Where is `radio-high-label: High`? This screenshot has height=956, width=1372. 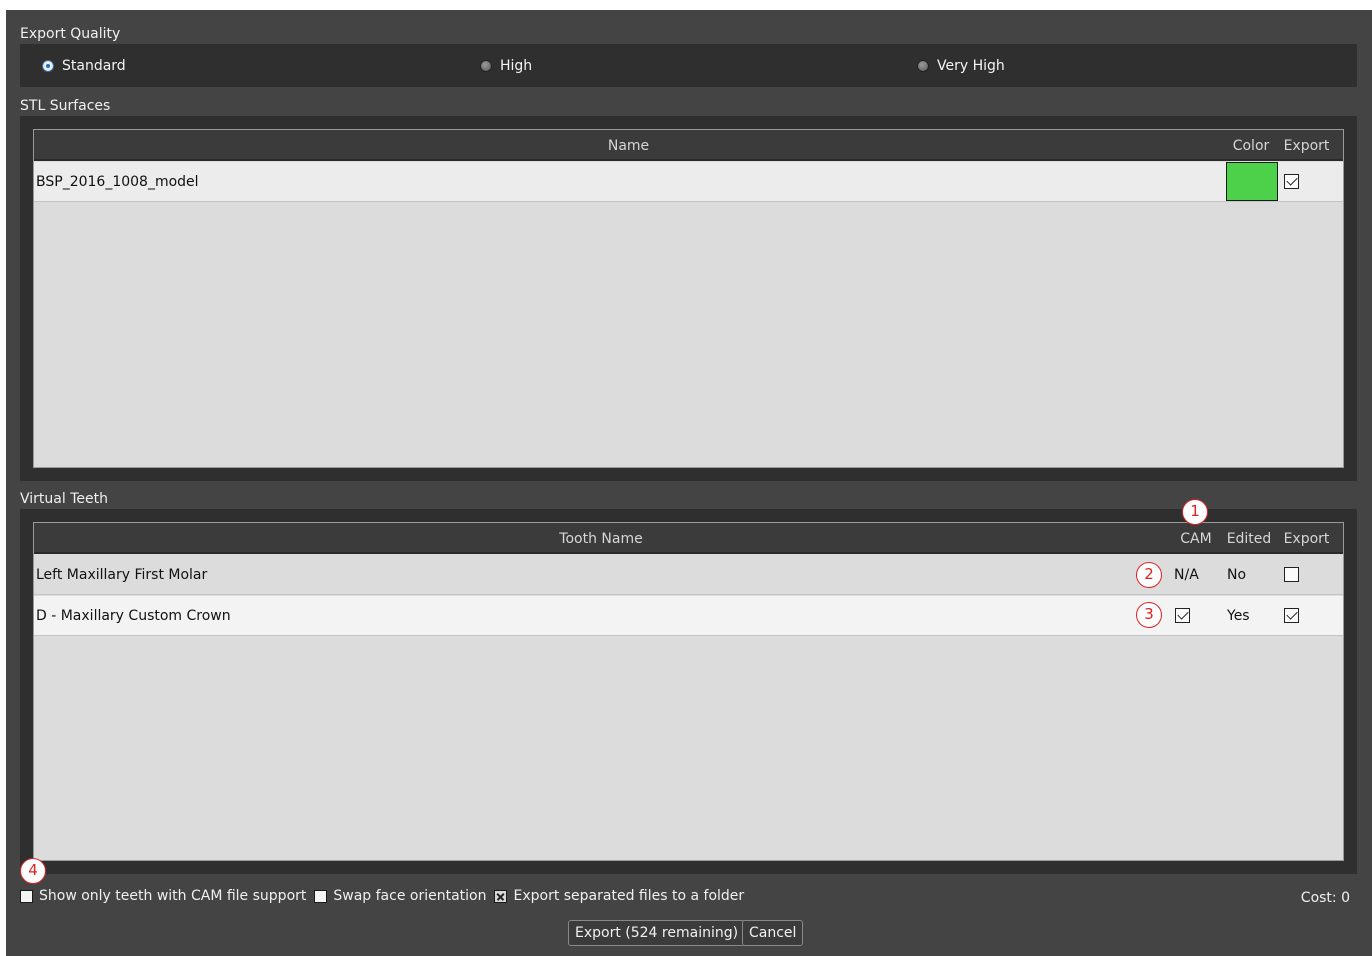 radio-high-label: High is located at coordinates (516, 66).